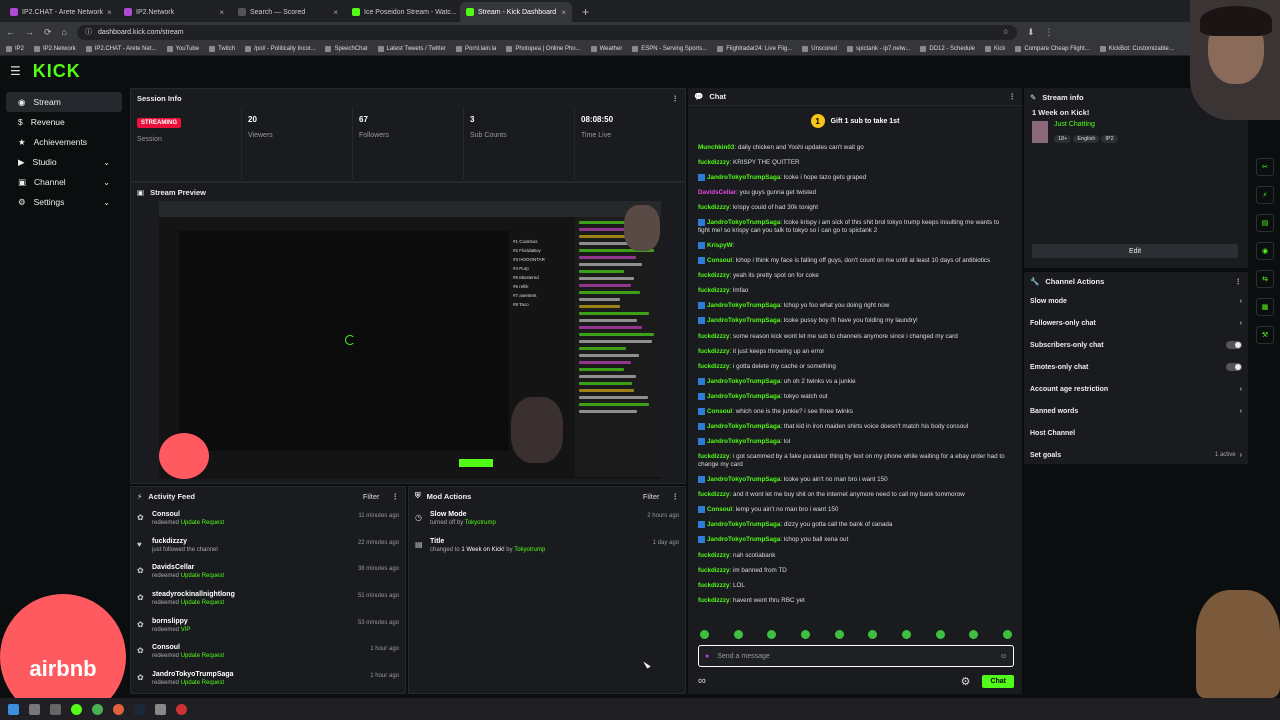  What do you see at coordinates (1265, 307) in the screenshot?
I see `grid-icon: ▦` at bounding box center [1265, 307].